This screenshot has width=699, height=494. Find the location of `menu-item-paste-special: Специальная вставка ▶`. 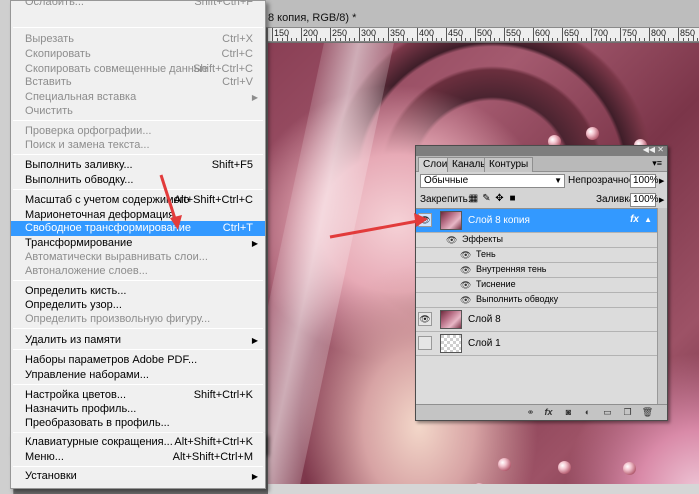

menu-item-paste-special: Специальная вставка ▶ is located at coordinates (138, 97).